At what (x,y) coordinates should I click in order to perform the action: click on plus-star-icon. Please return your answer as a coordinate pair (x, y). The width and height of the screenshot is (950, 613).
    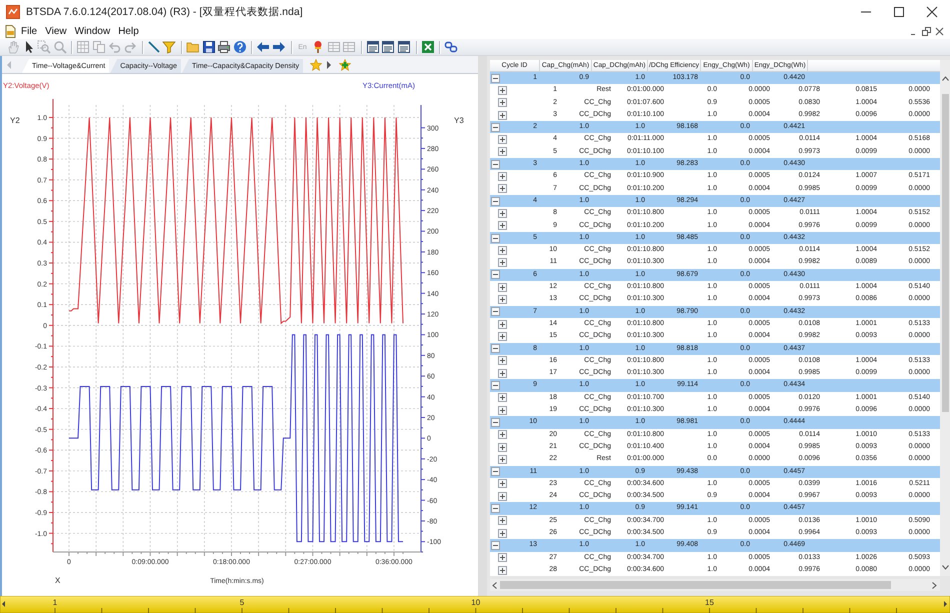
    Looking at the image, I should click on (345, 64).